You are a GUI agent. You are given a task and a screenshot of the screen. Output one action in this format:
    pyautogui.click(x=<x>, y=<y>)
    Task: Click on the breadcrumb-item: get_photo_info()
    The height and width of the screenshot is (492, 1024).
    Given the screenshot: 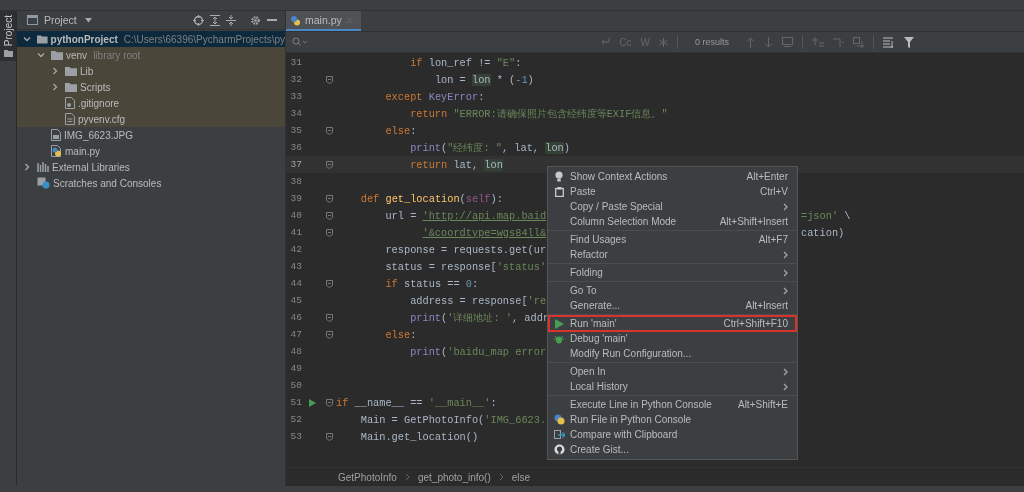 What is the action you would take?
    pyautogui.click(x=454, y=477)
    